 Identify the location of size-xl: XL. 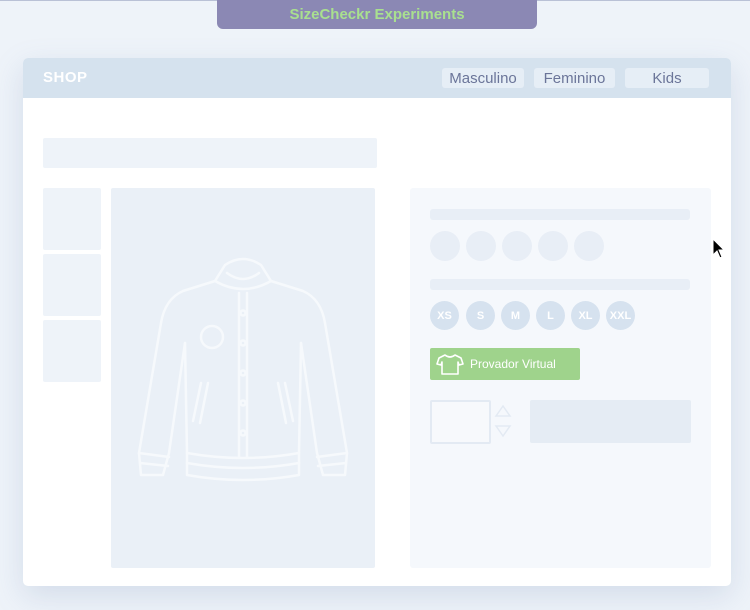
(585, 315).